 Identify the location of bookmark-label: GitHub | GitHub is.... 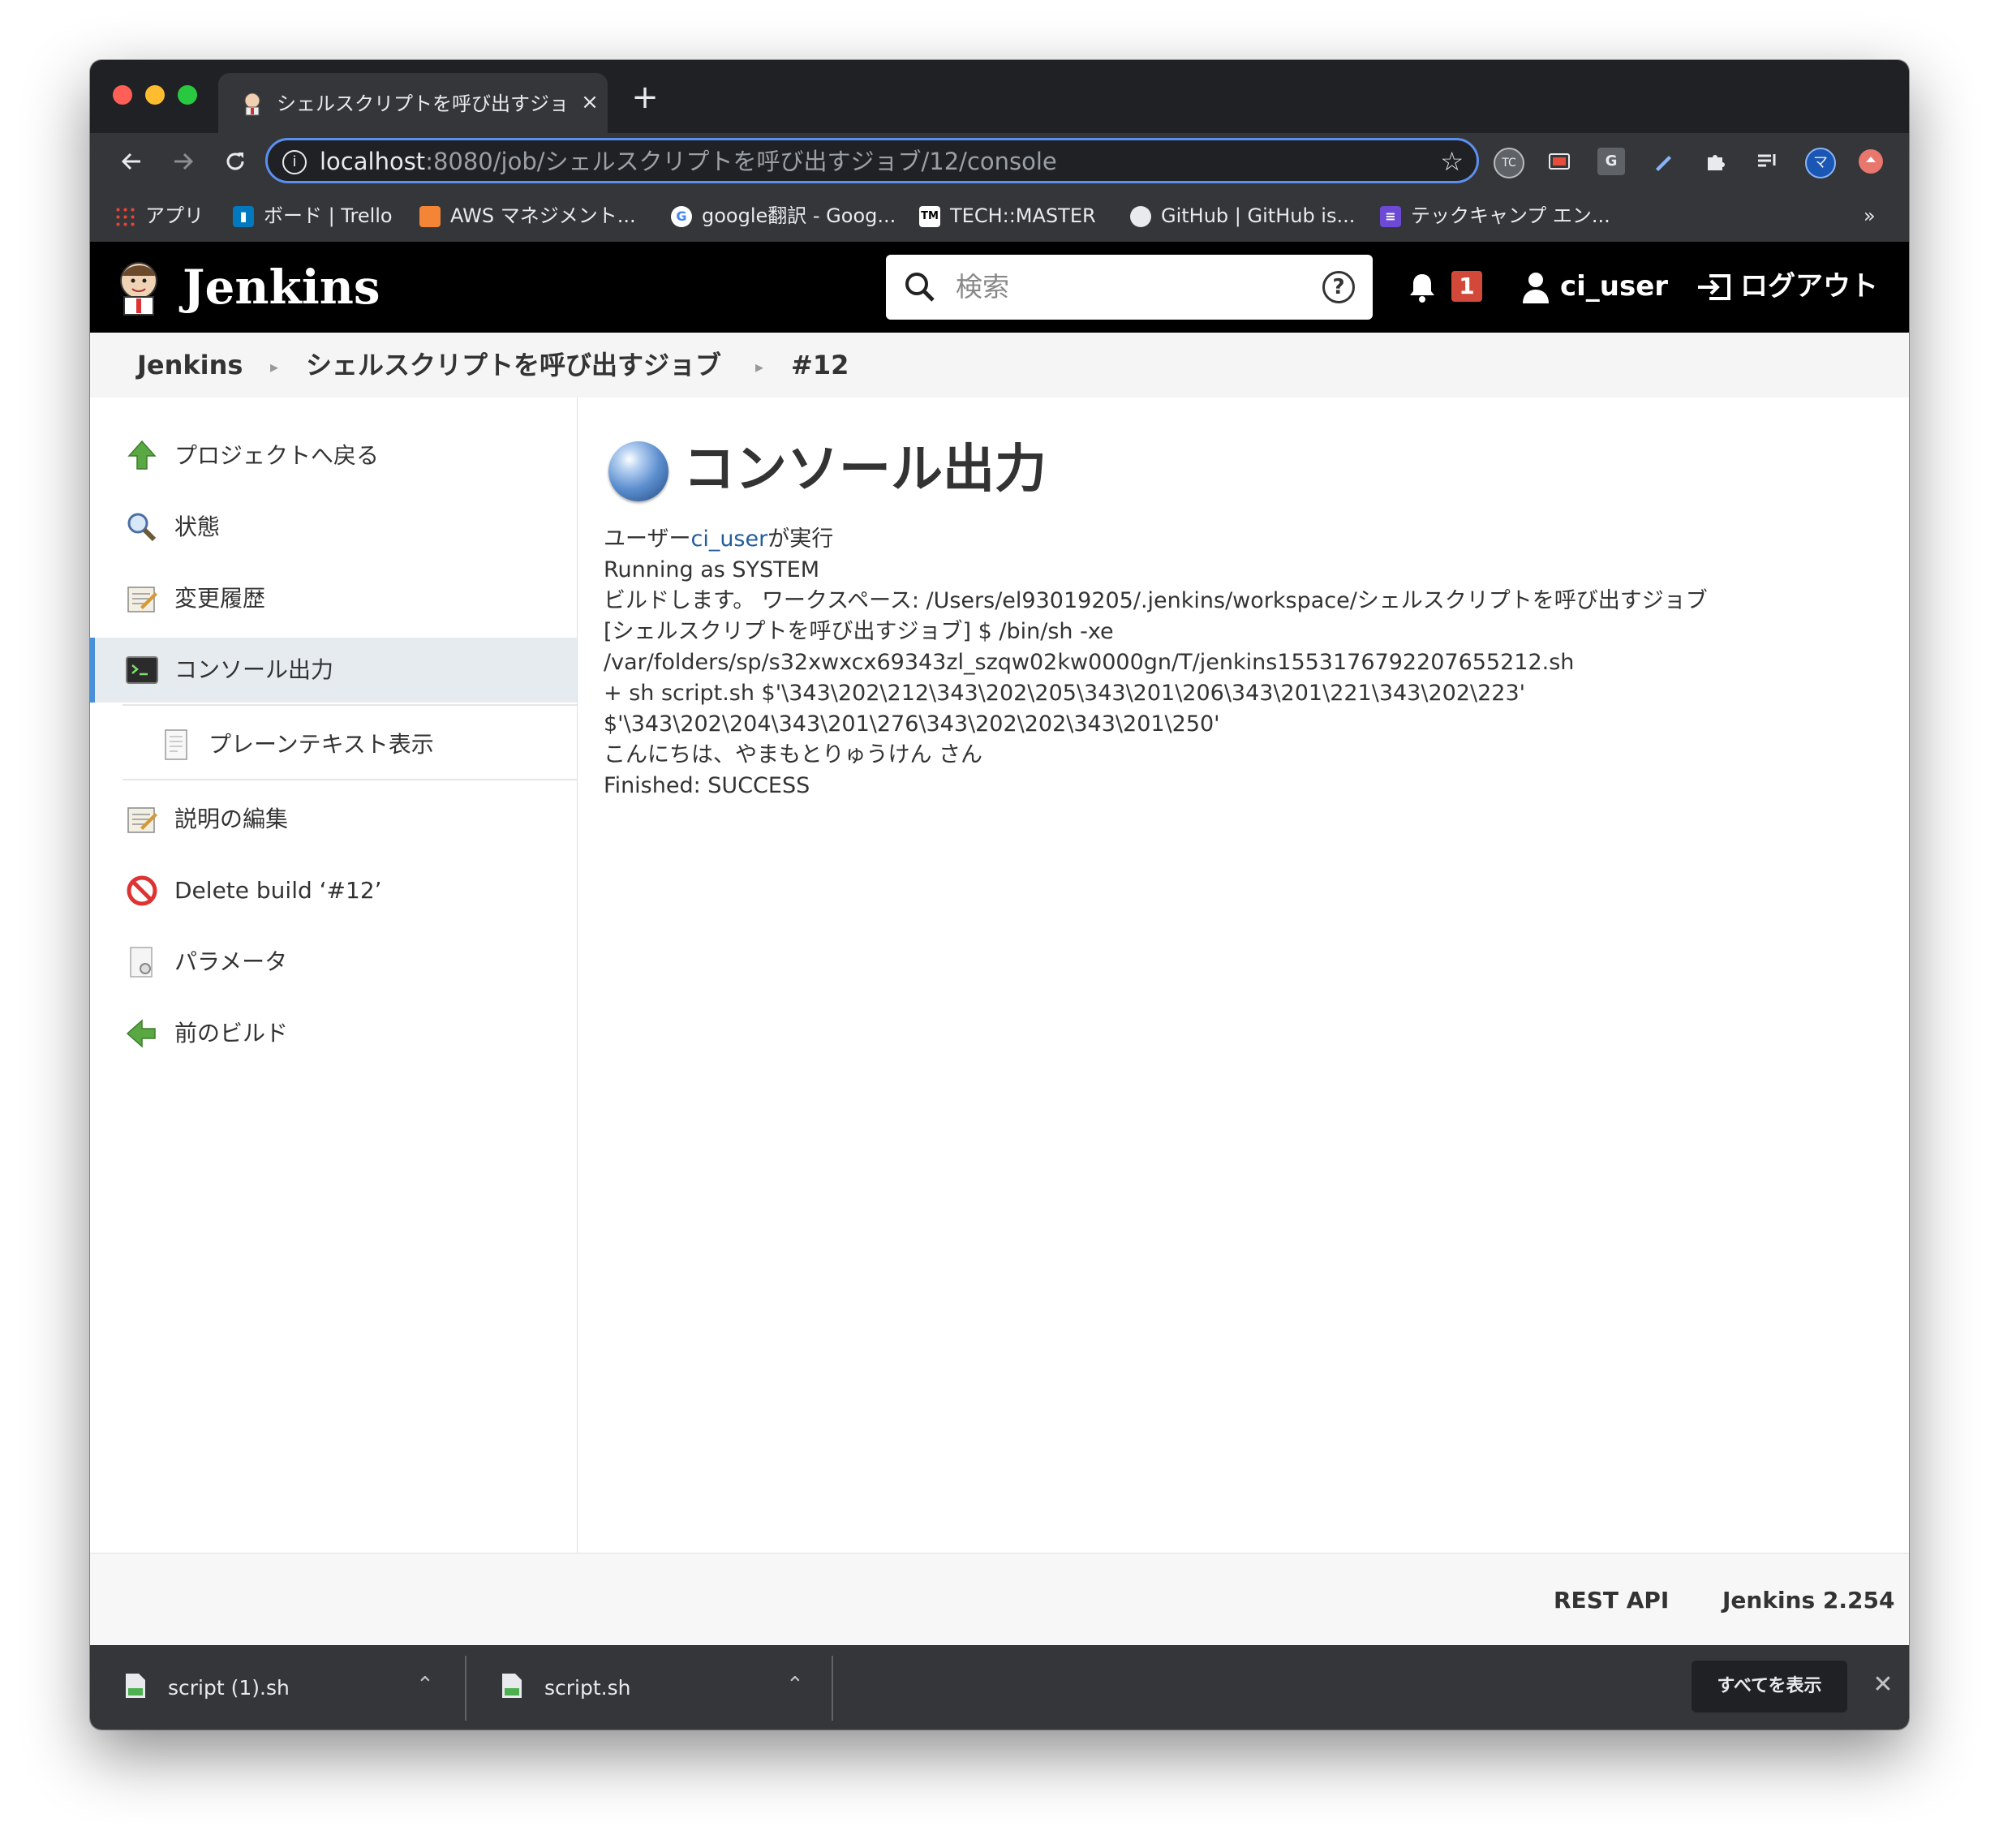
(1258, 215).